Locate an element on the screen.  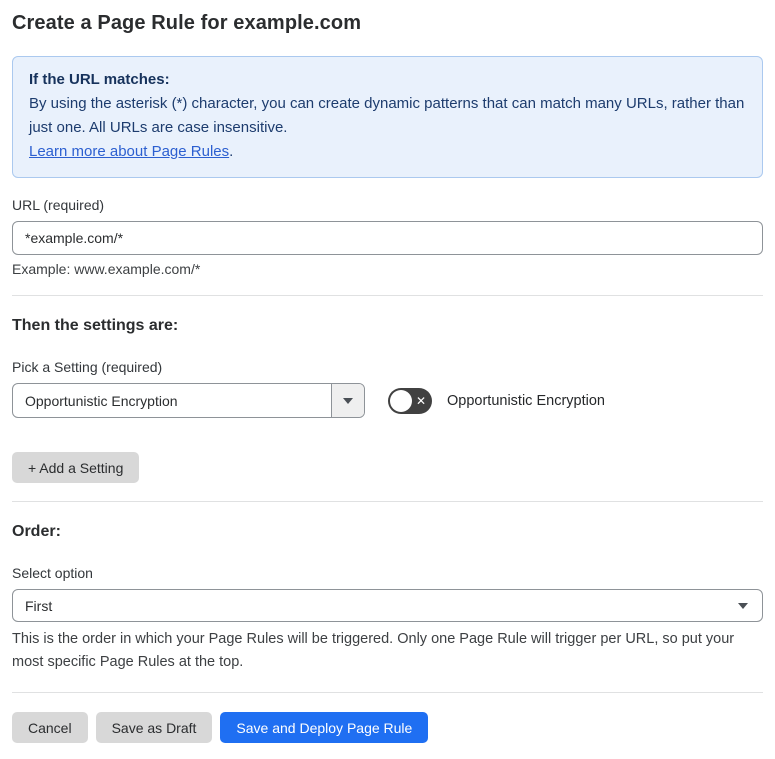
info-box-heading: If the URL matches: is located at coordinates (99, 79).